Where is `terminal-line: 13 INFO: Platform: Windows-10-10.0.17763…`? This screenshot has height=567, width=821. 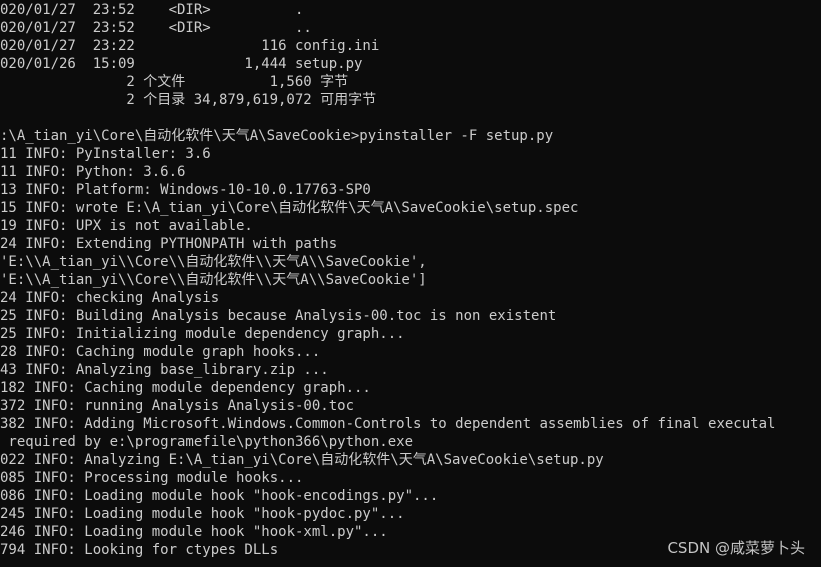 terminal-line: 13 INFO: Platform: Windows-10-10.0.17763… is located at coordinates (185, 190).